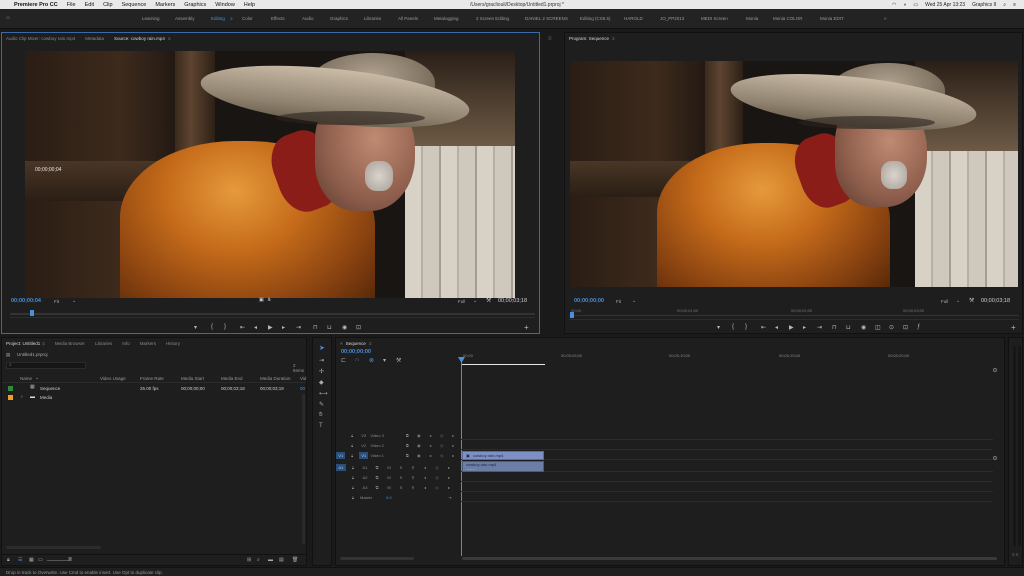  Describe the element at coordinates (232, 378) in the screenshot. I see `column-media-end: Media End` at that location.